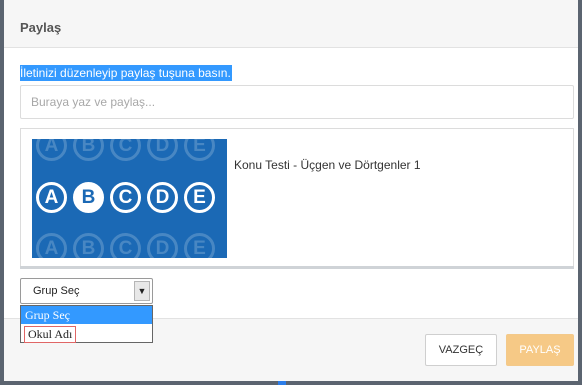 The image size is (582, 385). I want to click on bubble-a-faded-bottom: A, so click(51, 245).